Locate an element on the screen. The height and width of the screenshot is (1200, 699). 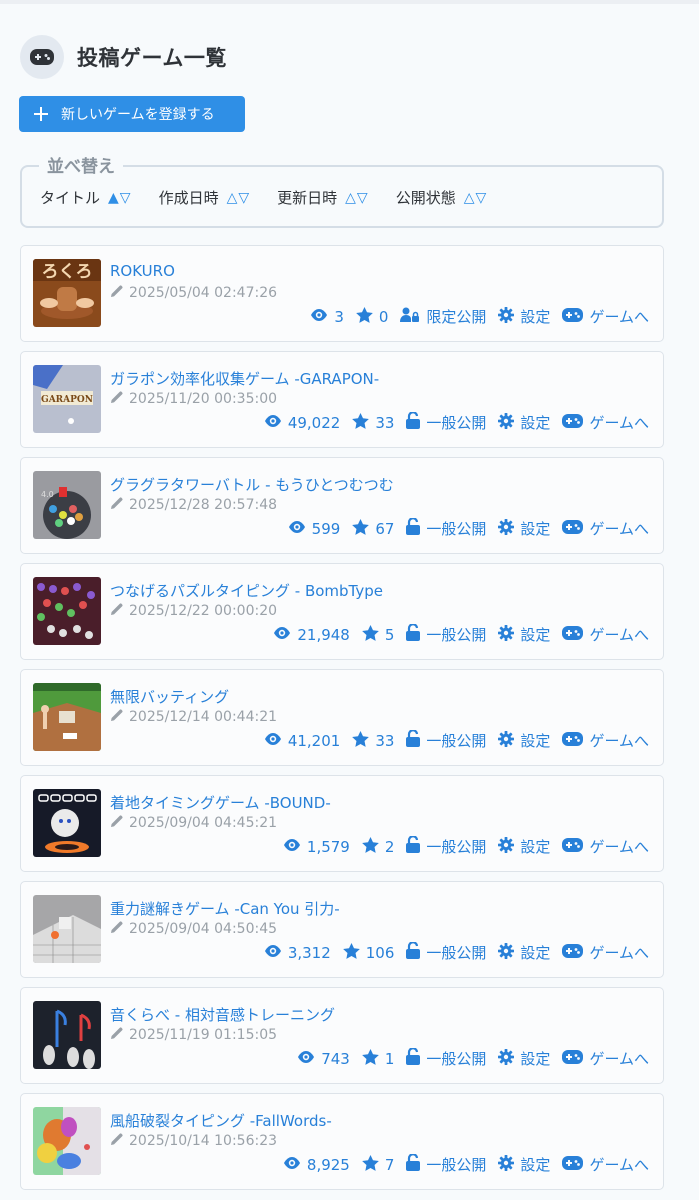
game-title-link: つなげるパズルタイピング - BombType is located at coordinates (246, 590).